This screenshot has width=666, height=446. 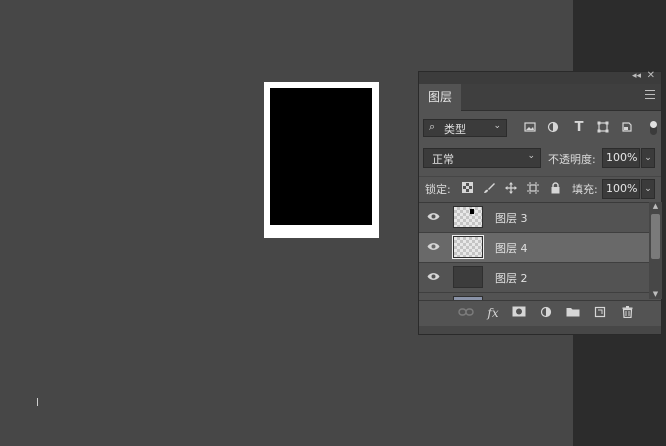 I want to click on layer-row-selected: 图层 4, so click(x=534, y=248).